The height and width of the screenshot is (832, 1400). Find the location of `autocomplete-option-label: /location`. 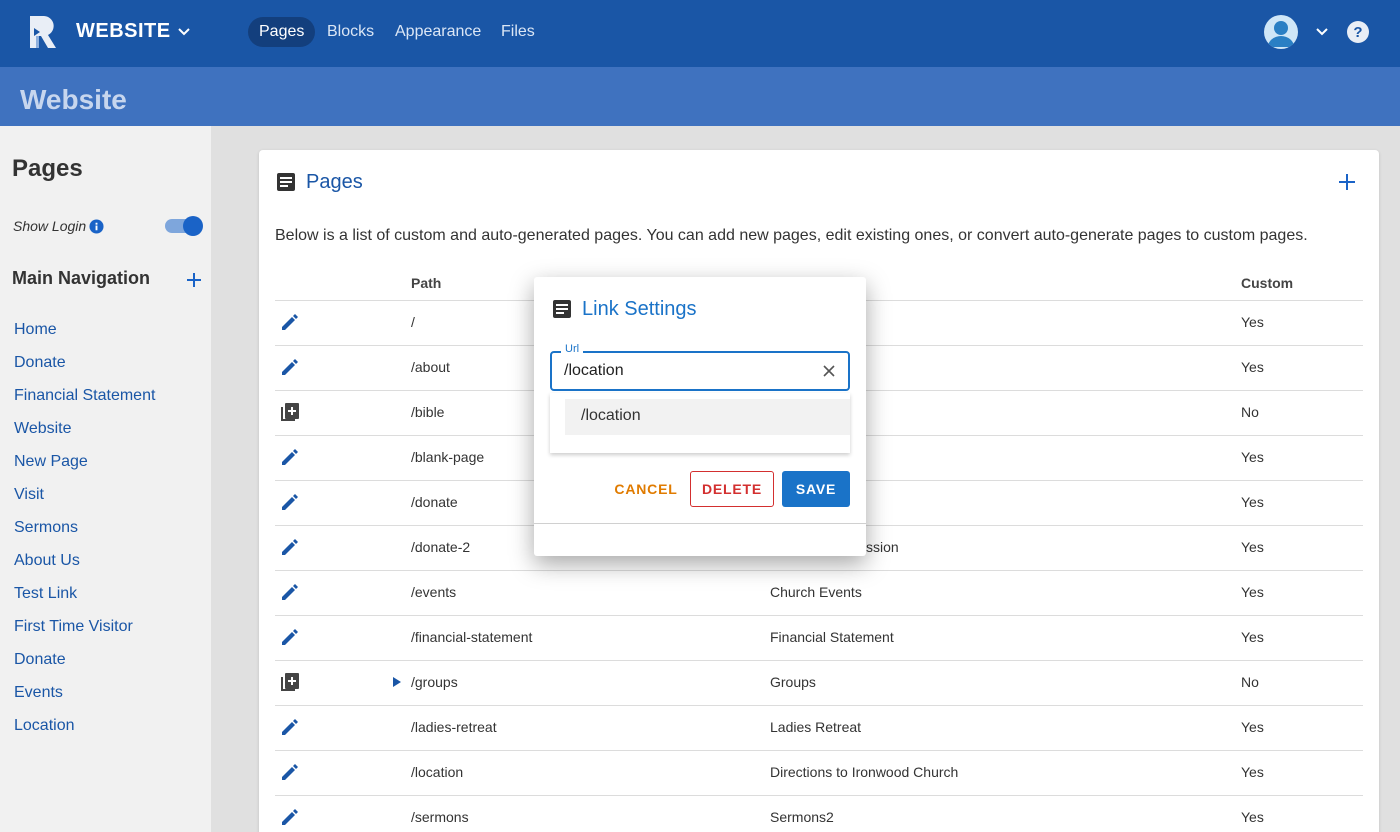

autocomplete-option-label: /location is located at coordinates (611, 416).